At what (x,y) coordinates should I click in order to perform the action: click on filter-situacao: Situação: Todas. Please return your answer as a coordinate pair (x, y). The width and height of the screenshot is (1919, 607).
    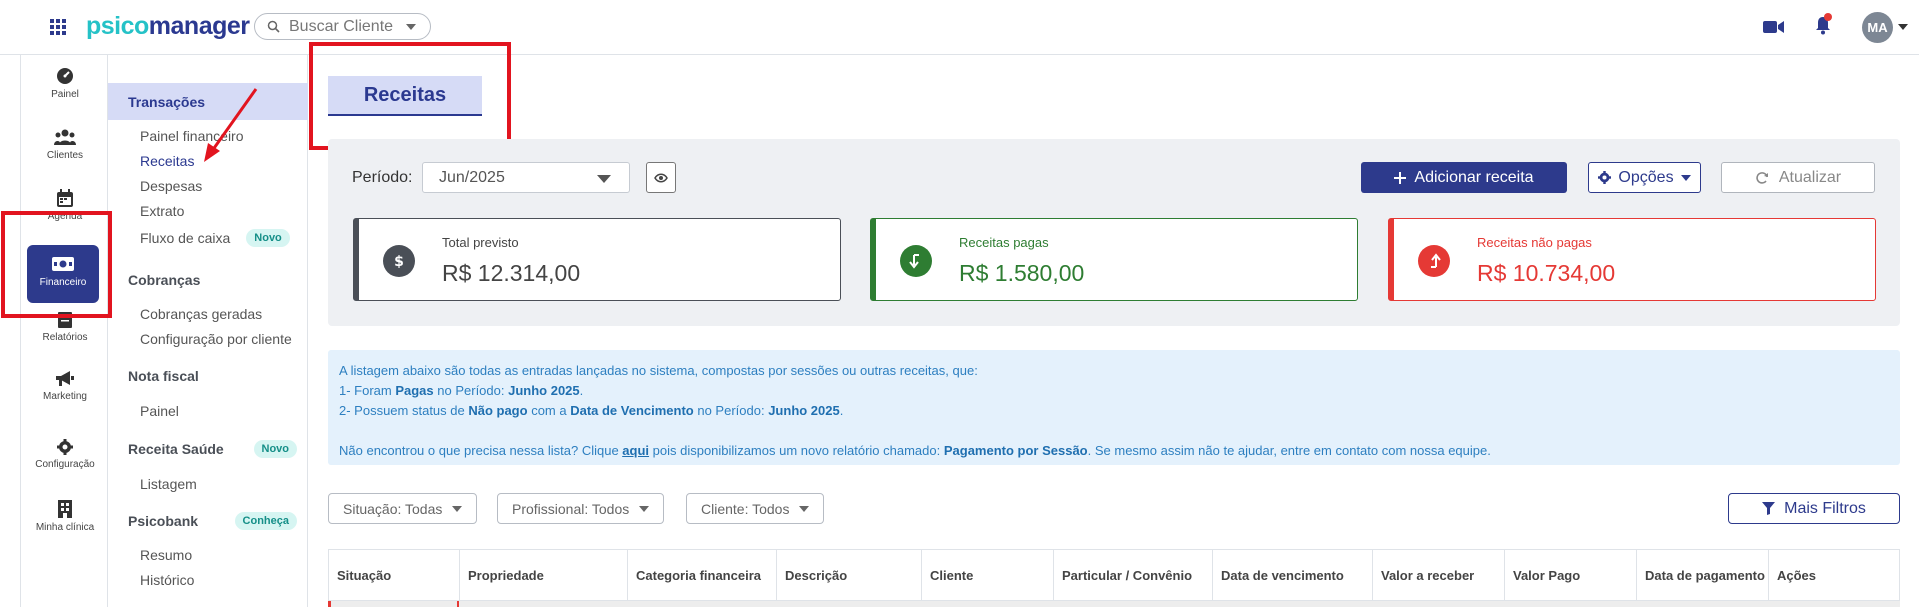
    Looking at the image, I should click on (403, 508).